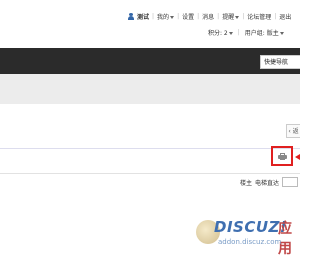 This screenshot has width=320, height=258. Describe the element at coordinates (220, 32) in the screenshot. I see `credits-link: 积分: 2` at that location.